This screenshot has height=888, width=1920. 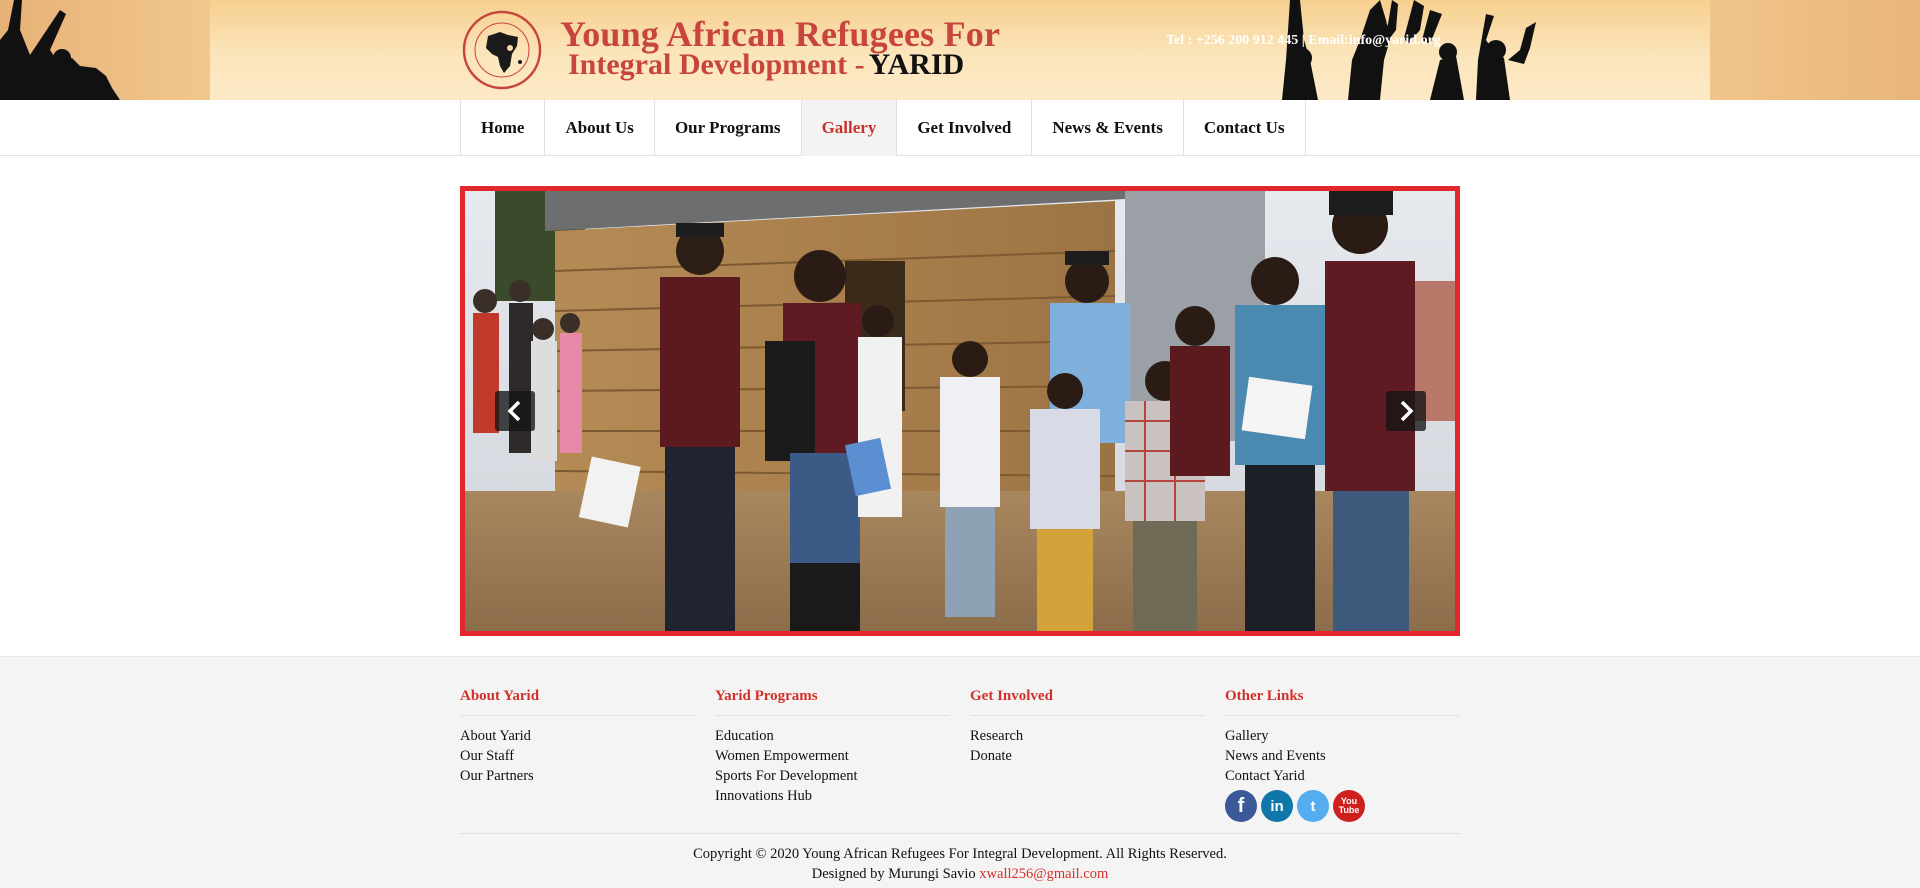 I want to click on facebook-icon: f, so click(x=1241, y=806).